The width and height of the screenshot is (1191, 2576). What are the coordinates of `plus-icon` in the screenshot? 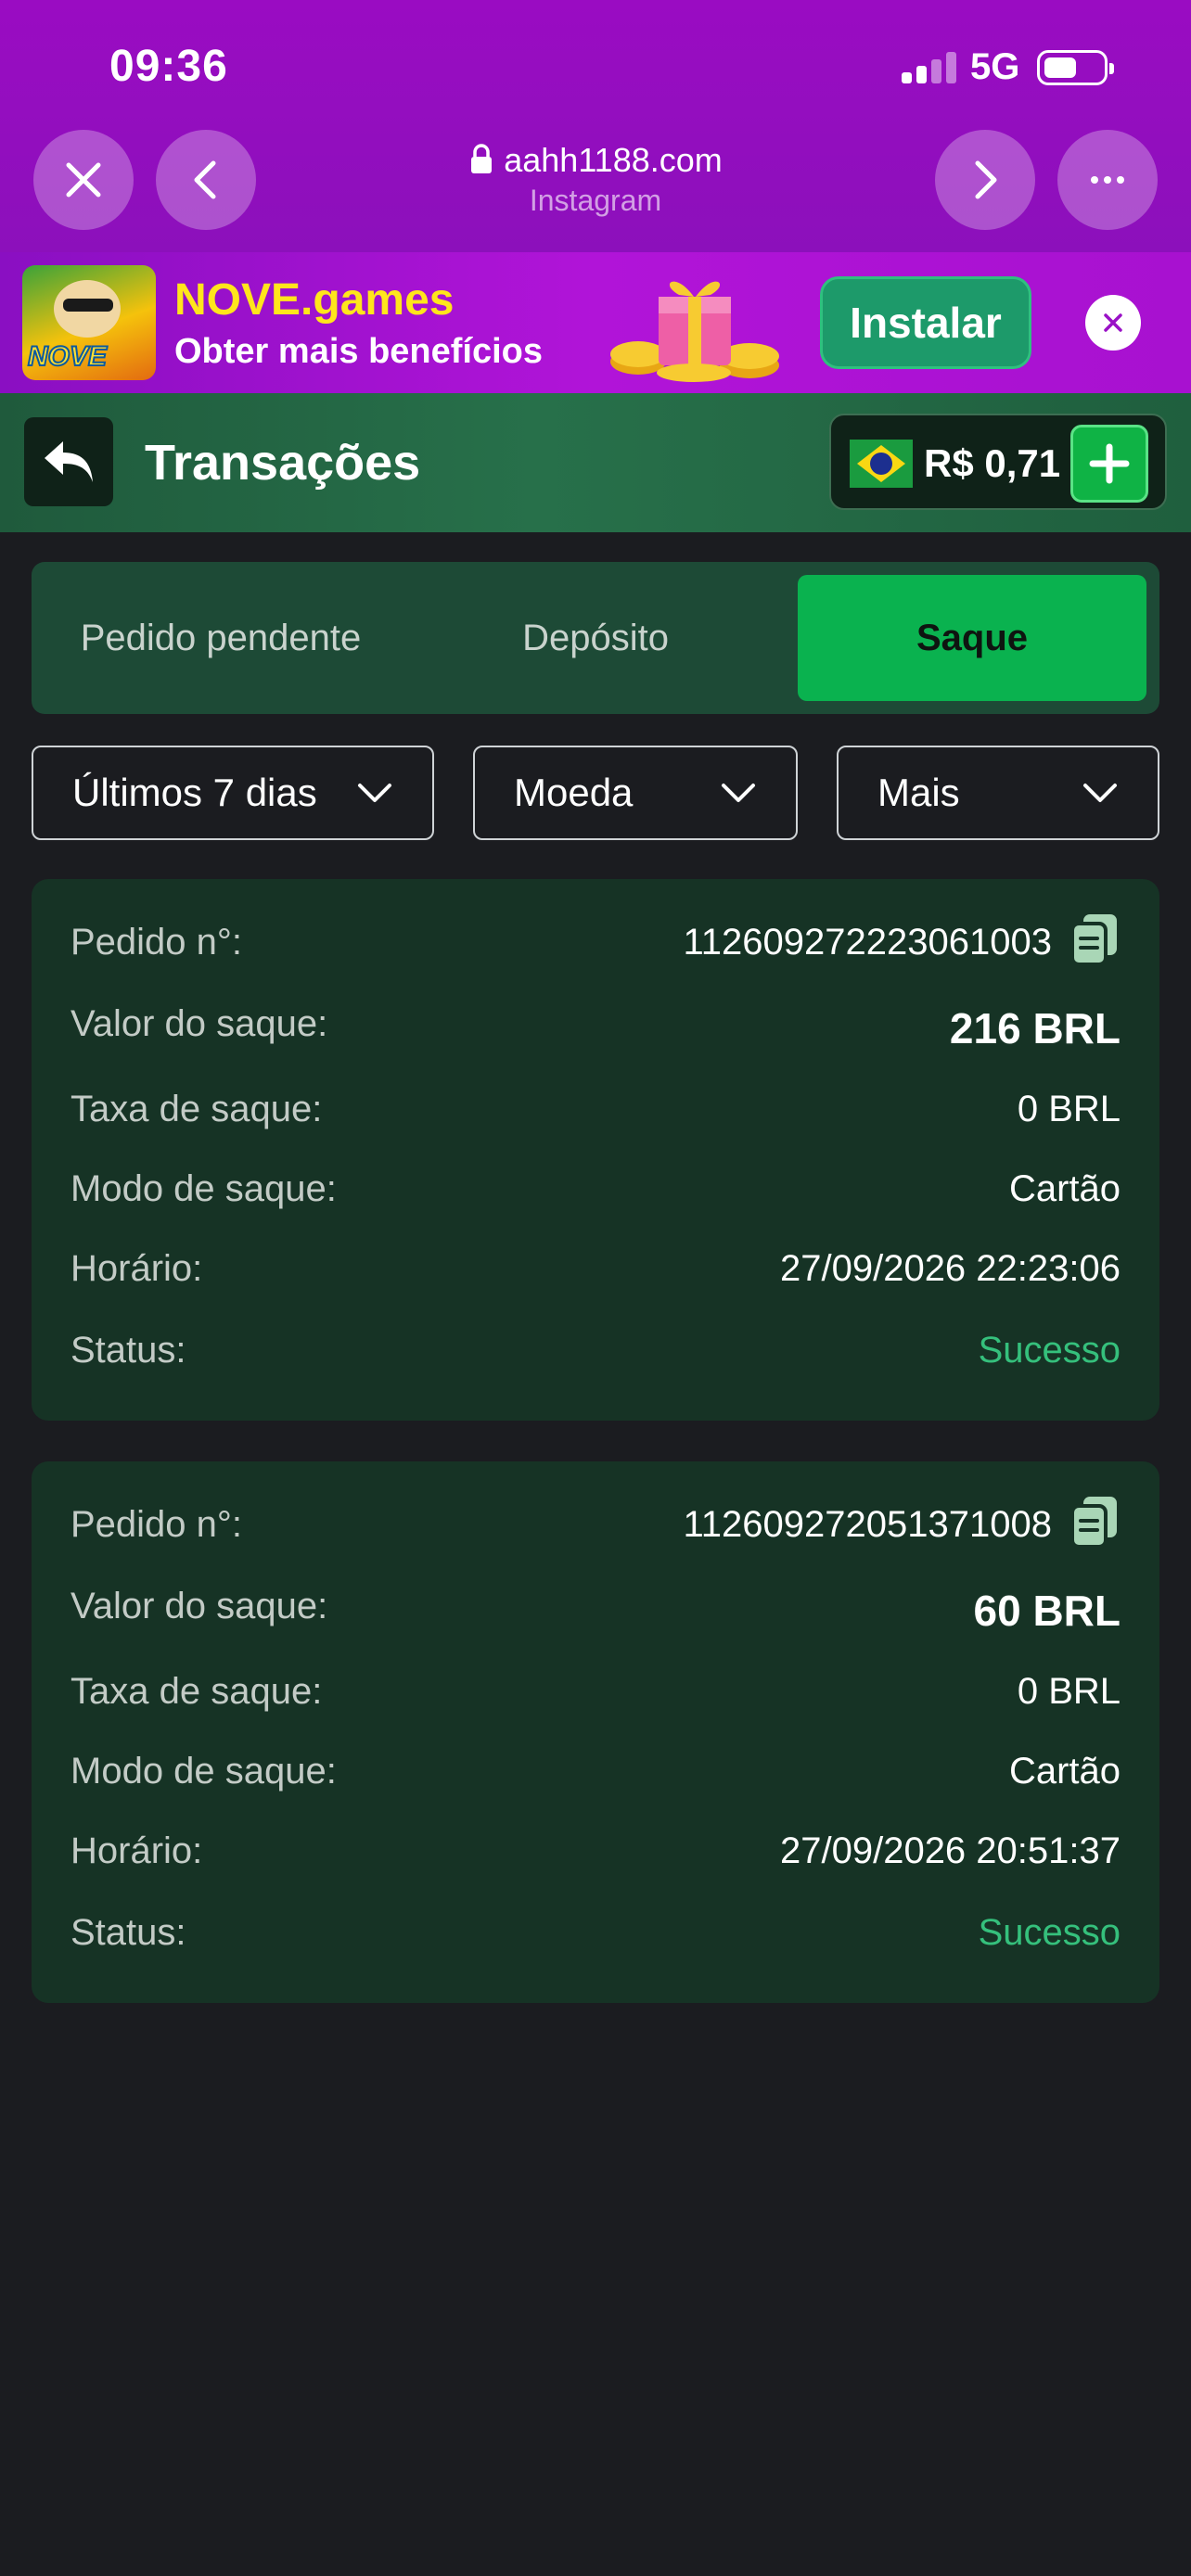 It's located at (1110, 463).